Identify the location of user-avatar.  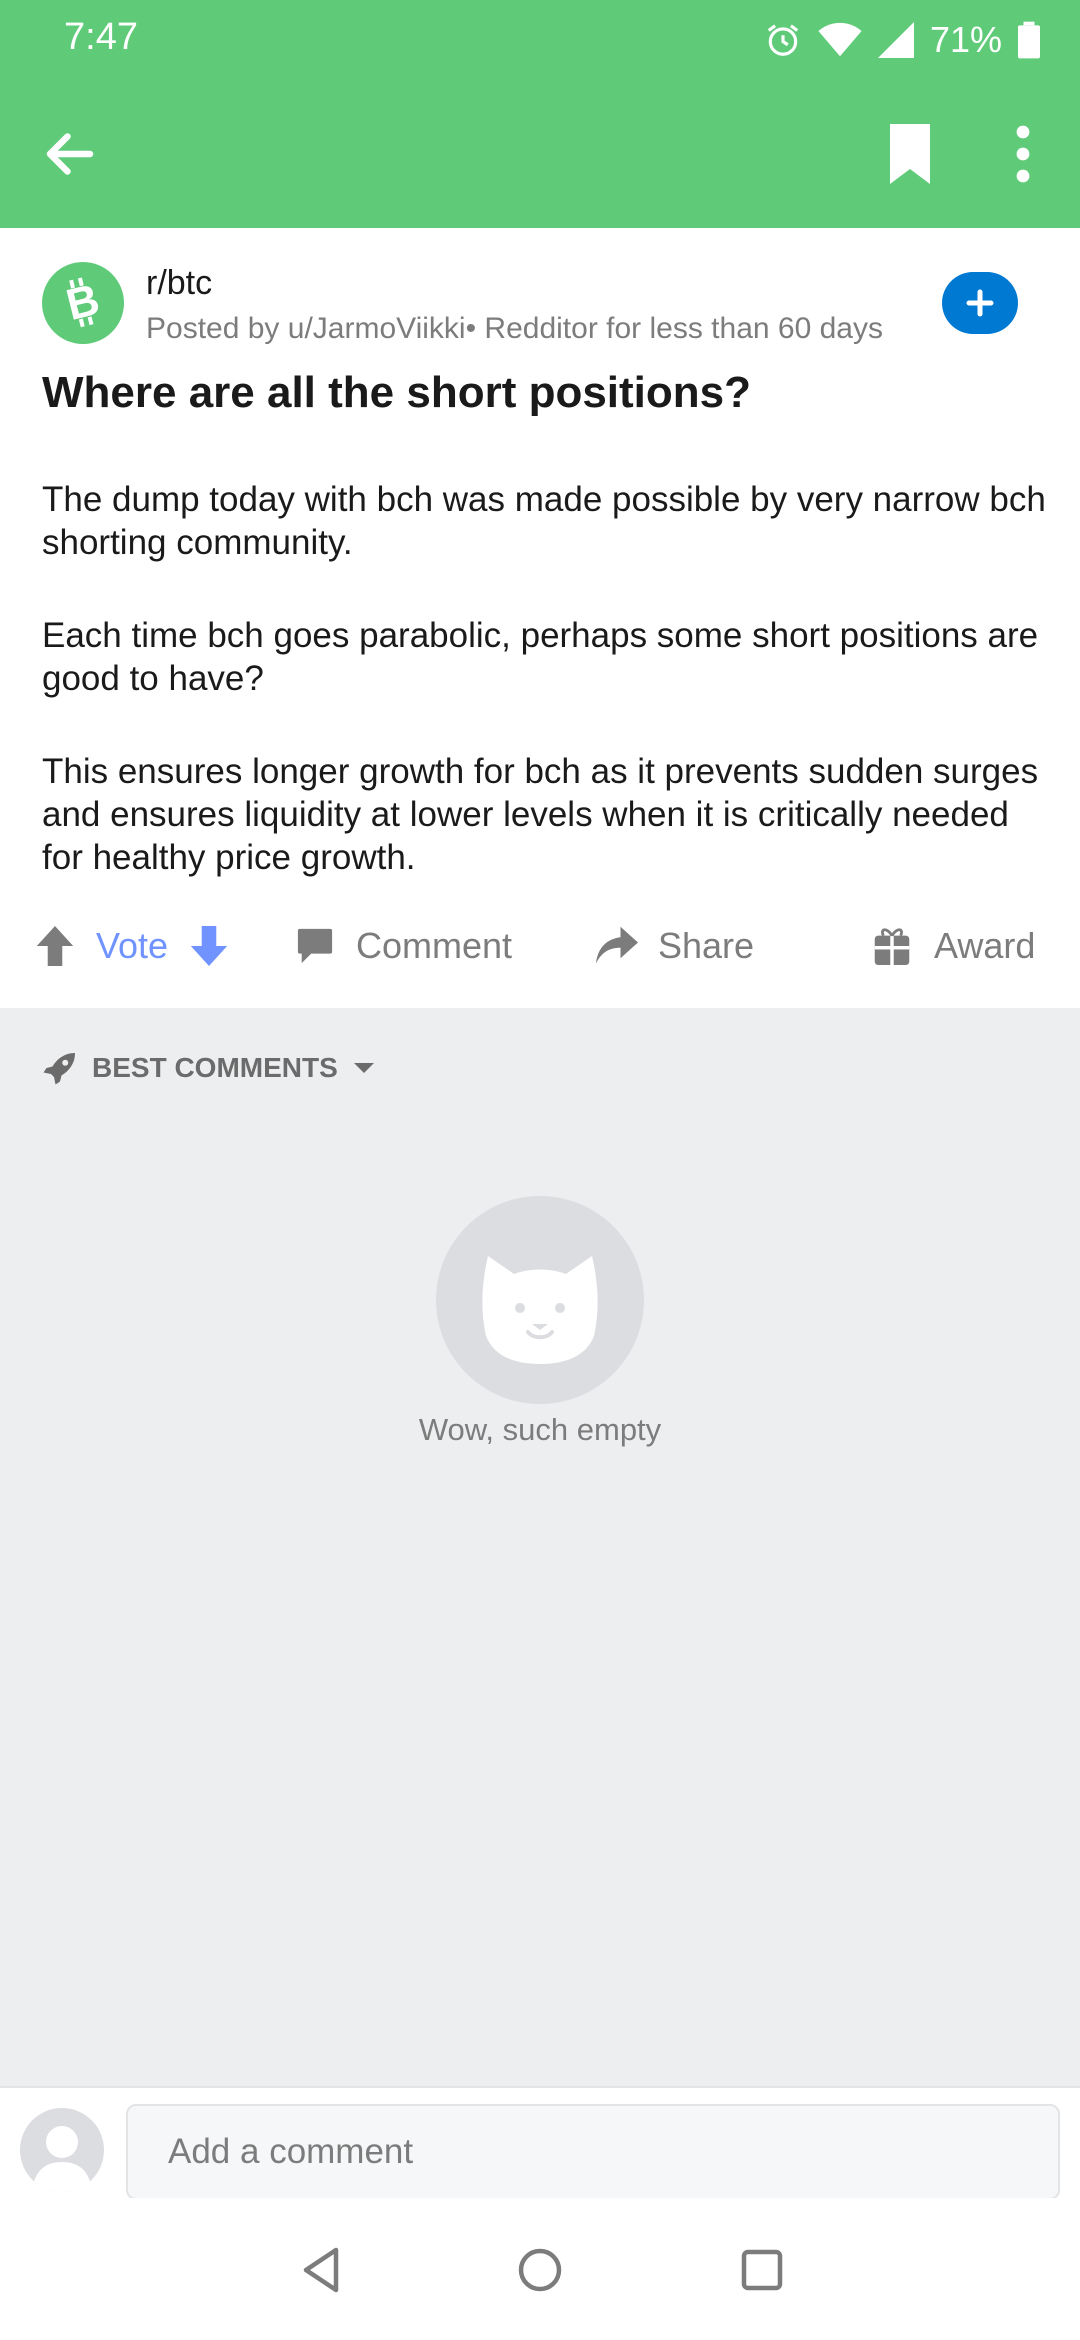
(62, 2150).